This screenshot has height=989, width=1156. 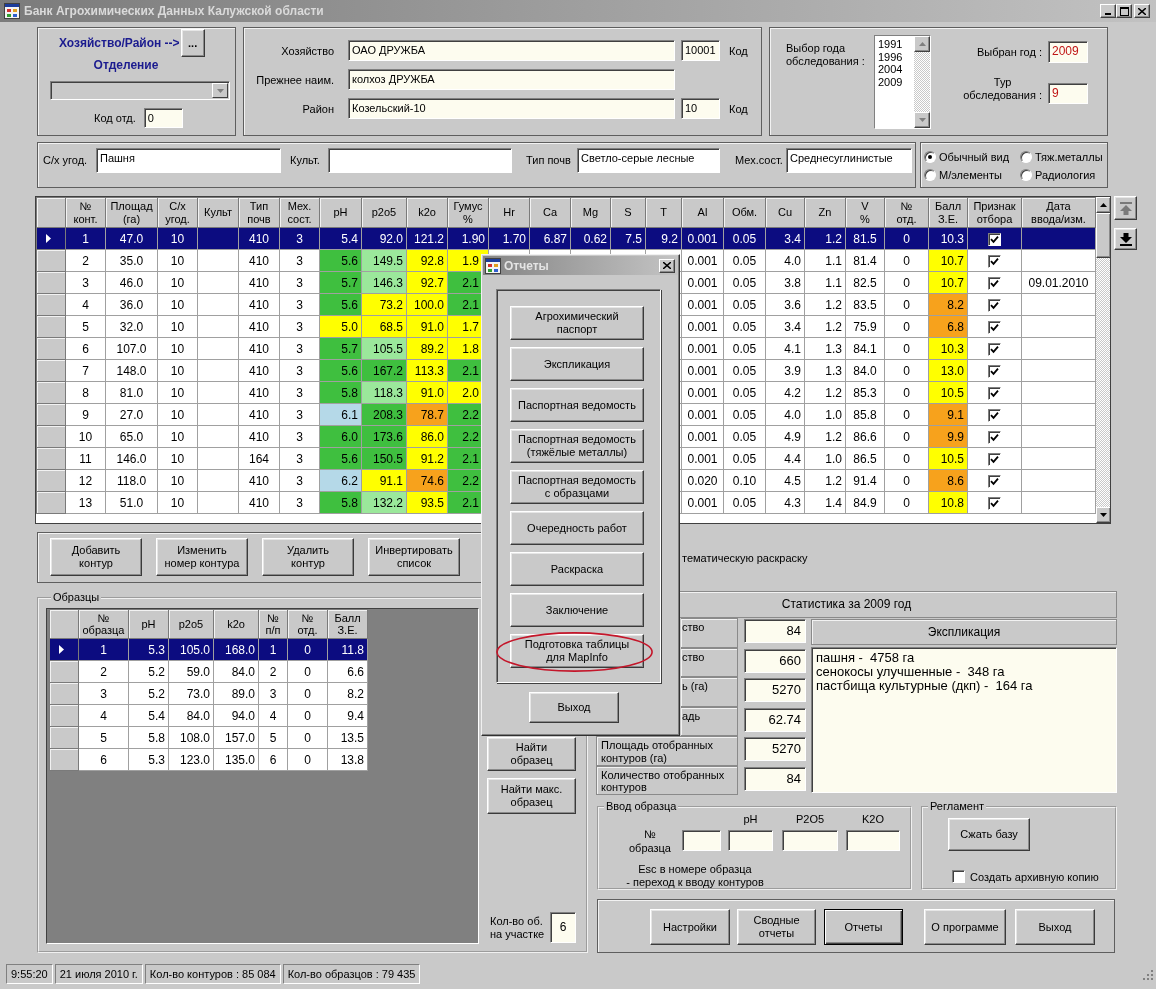 I want to click on list-item: 1996, so click(x=895, y=56).